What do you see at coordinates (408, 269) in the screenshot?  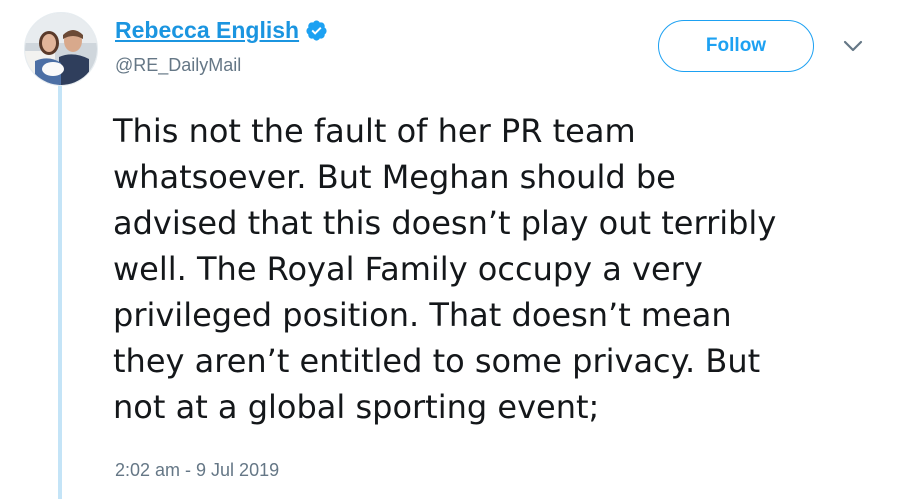 I see `tweet-text-line: well. The Royal Family occupy a very` at bounding box center [408, 269].